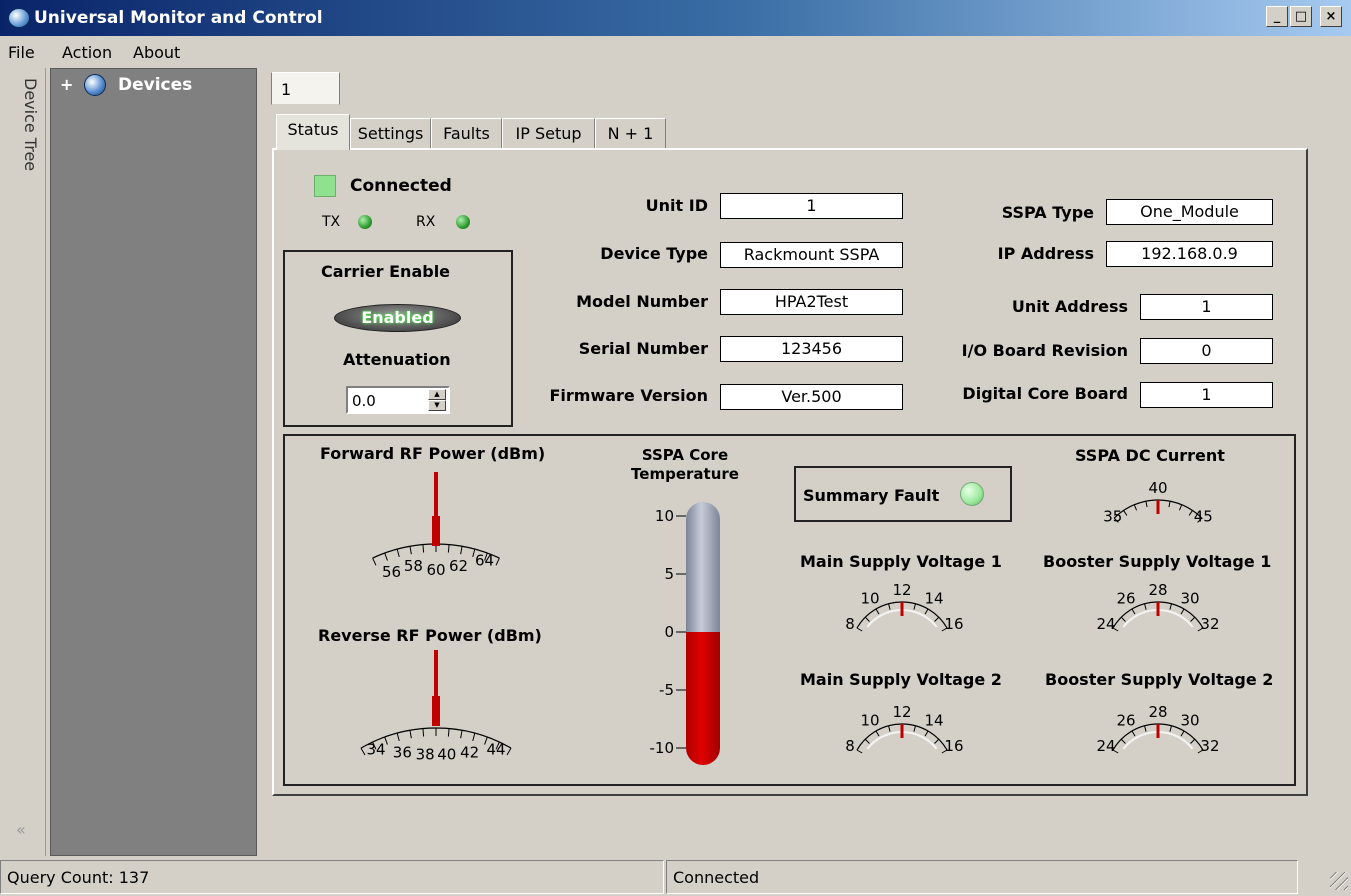 Image resolution: width=1351 pixels, height=896 pixels. I want to click on gauge-tick-label: 14, so click(933, 721).